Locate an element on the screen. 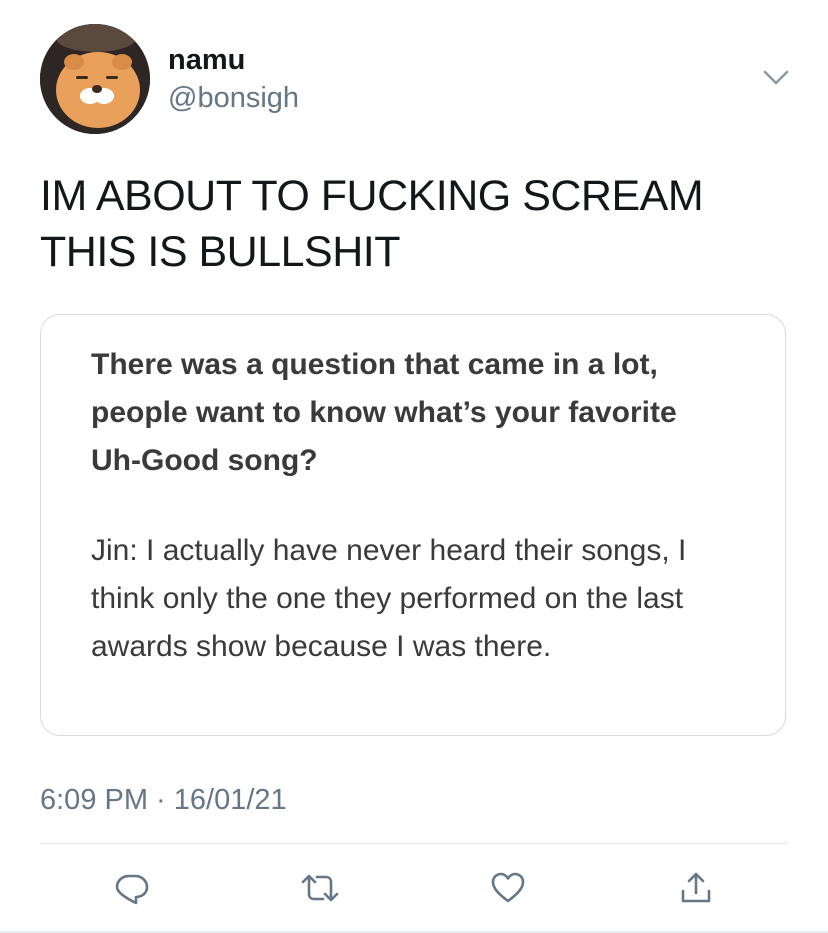 The height and width of the screenshot is (933, 828). like-button is located at coordinates (508, 888).